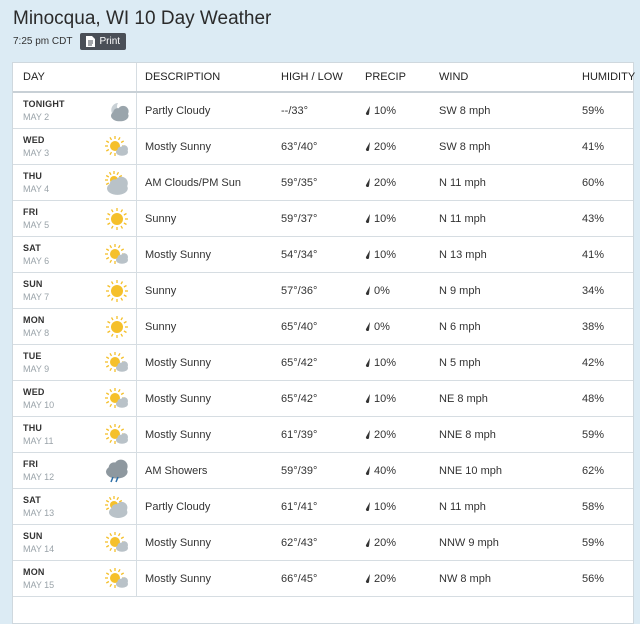  Describe the element at coordinates (309, 506) in the screenshot. I see `low-temp: 41°` at that location.